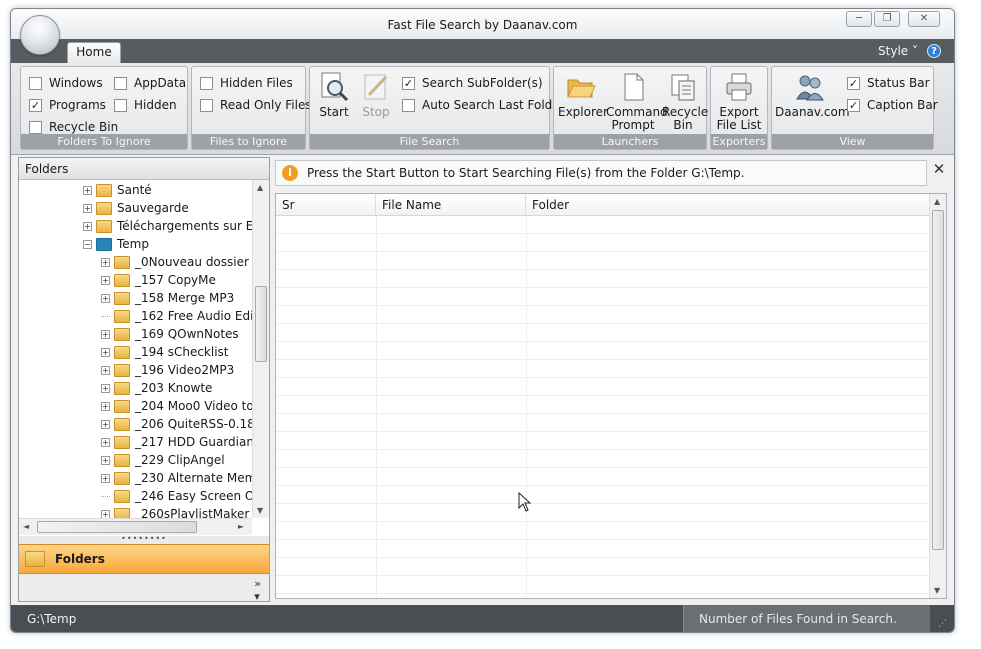  I want to click on group-view: Daanav.com ✓ Status Bar ✓ Caption Bar View, so click(854, 108).